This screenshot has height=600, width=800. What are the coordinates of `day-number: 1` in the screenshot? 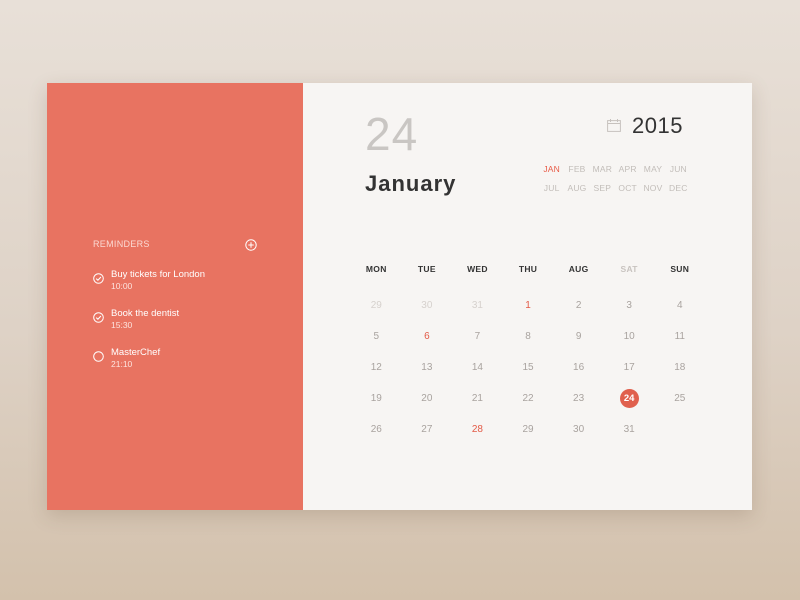 It's located at (528, 305).